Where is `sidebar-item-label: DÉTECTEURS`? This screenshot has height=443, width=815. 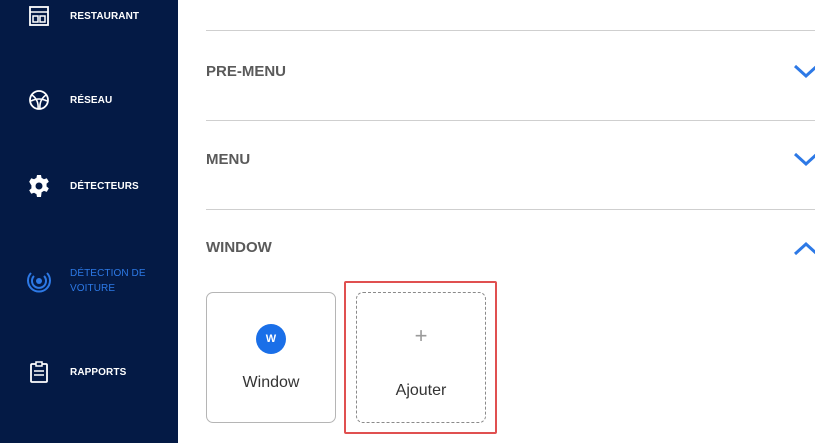 sidebar-item-label: DÉTECTEURS is located at coordinates (104, 186).